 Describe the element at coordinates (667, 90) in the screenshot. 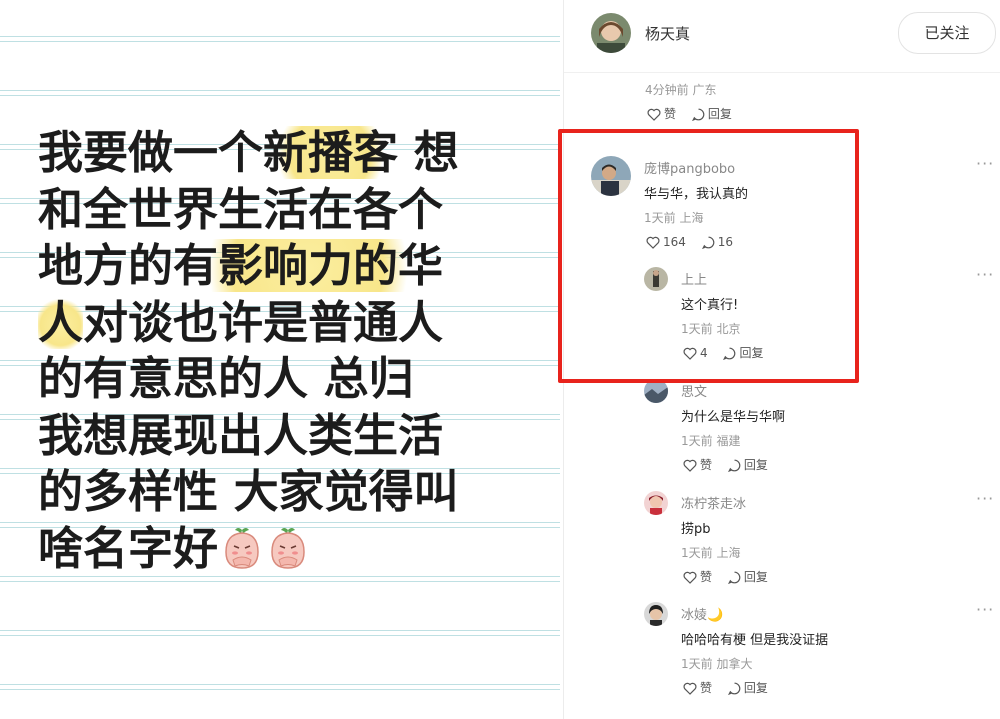

I see `comment-time: 4分钟前` at that location.